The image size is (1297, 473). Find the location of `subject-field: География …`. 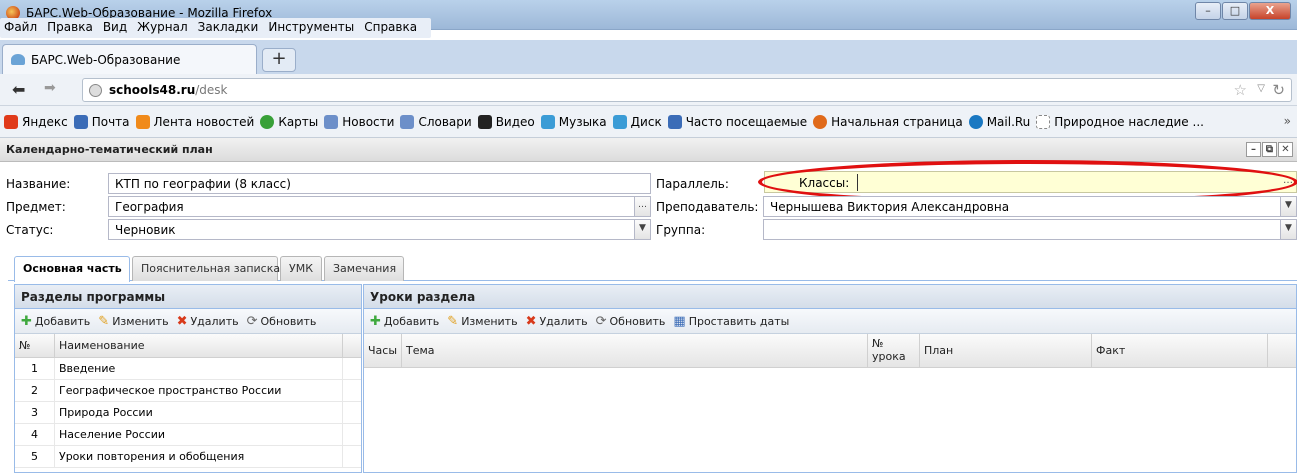

subject-field: География … is located at coordinates (379, 206).